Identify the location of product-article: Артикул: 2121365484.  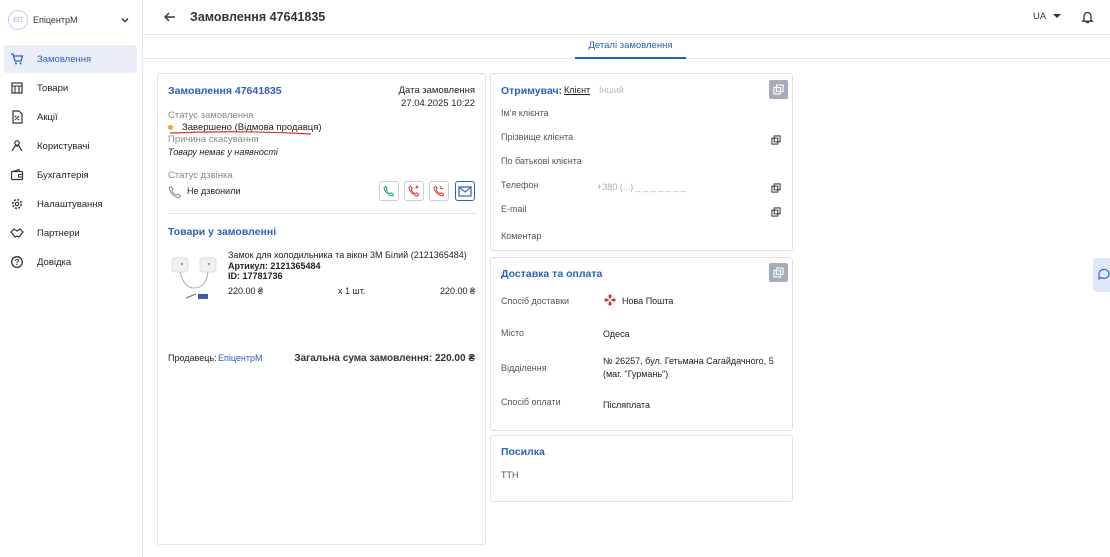
(274, 266).